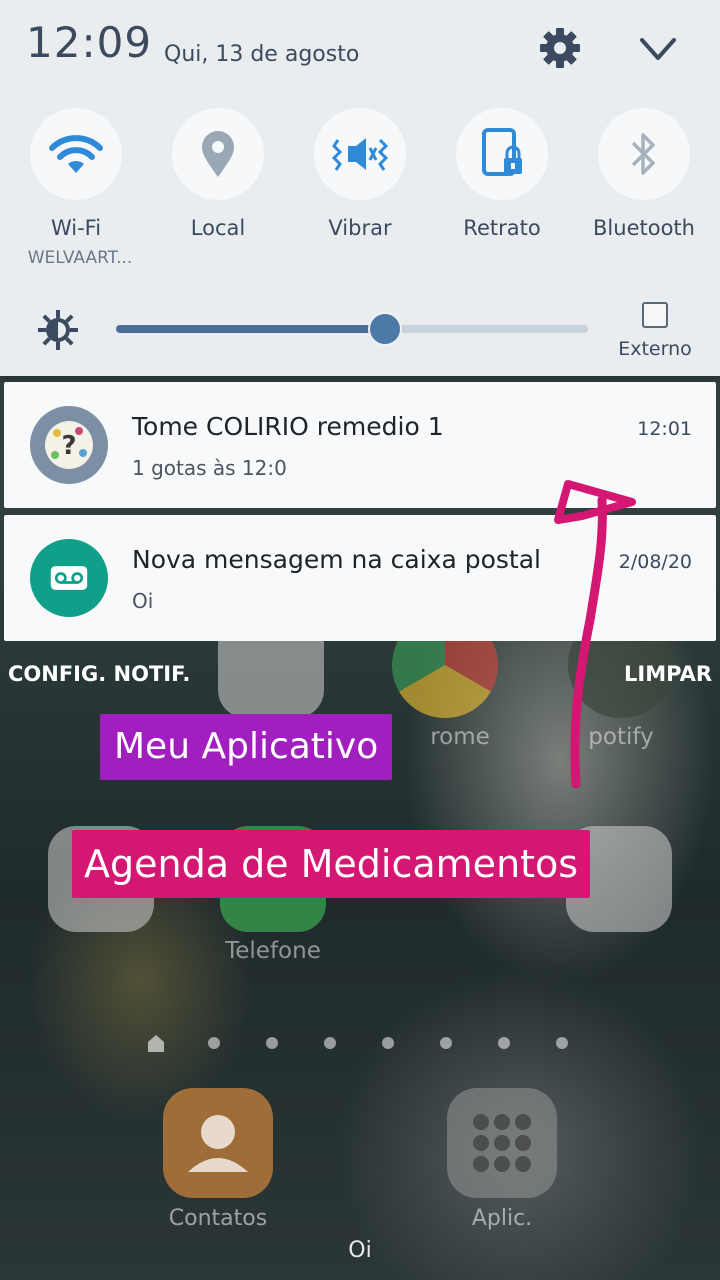 This screenshot has height=1280, width=720. I want to click on location-pin-icon, so click(218, 154).